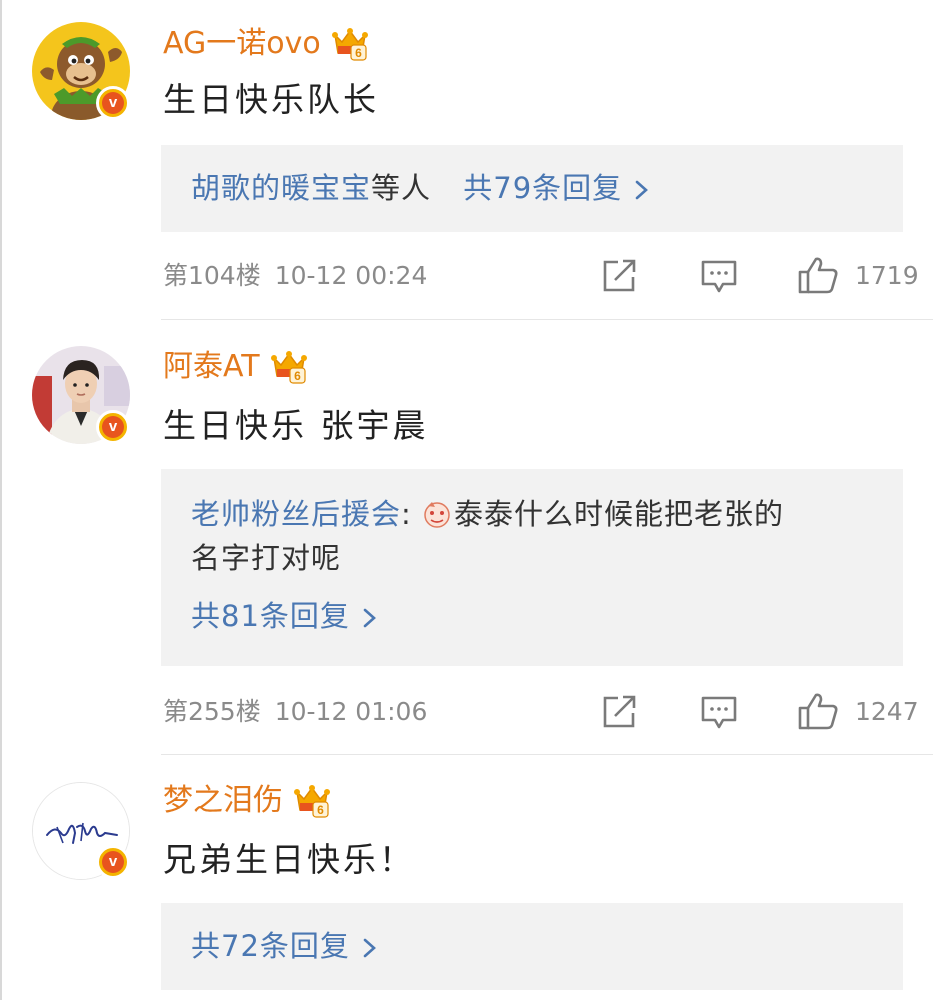 Image resolution: width=933 pixels, height=1000 pixels. What do you see at coordinates (266, 44) in the screenshot?
I see `username: AG一诺ovo 6` at bounding box center [266, 44].